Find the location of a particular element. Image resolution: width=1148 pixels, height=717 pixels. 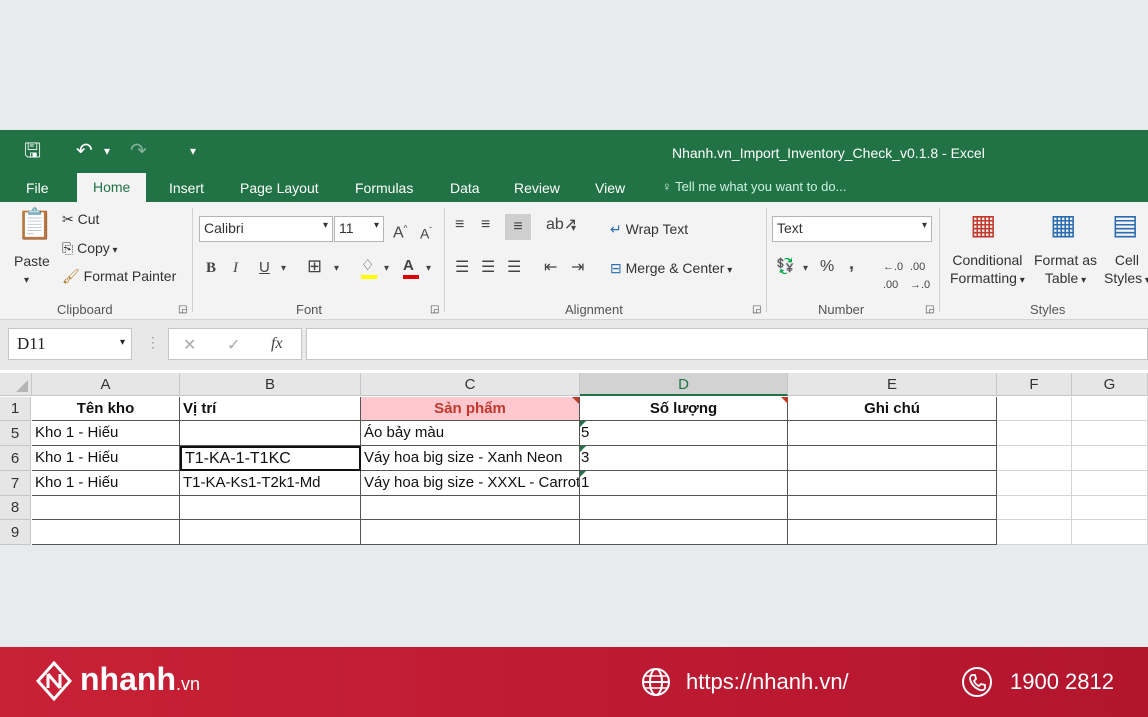

cell-b8 is located at coordinates (270, 508).